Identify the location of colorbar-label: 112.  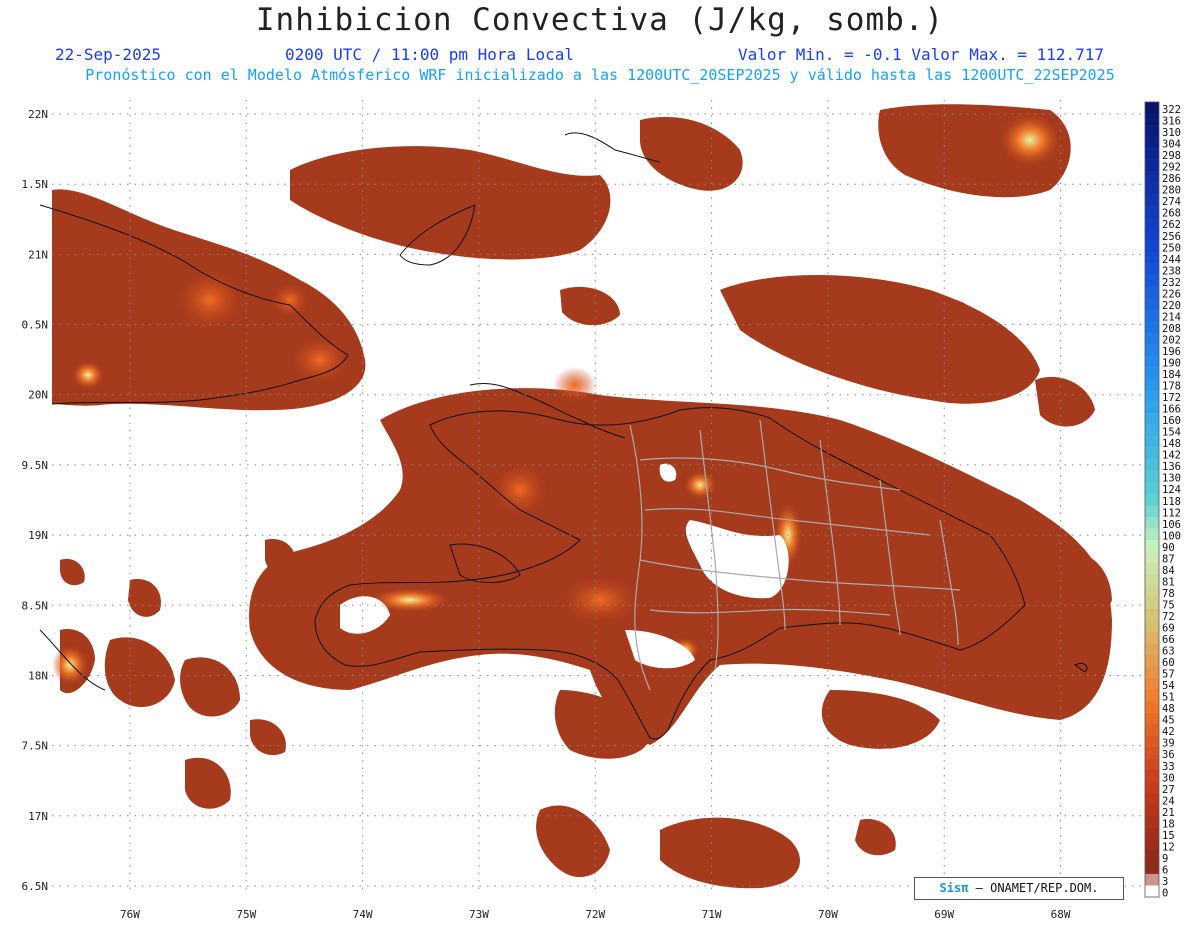
(1171, 513).